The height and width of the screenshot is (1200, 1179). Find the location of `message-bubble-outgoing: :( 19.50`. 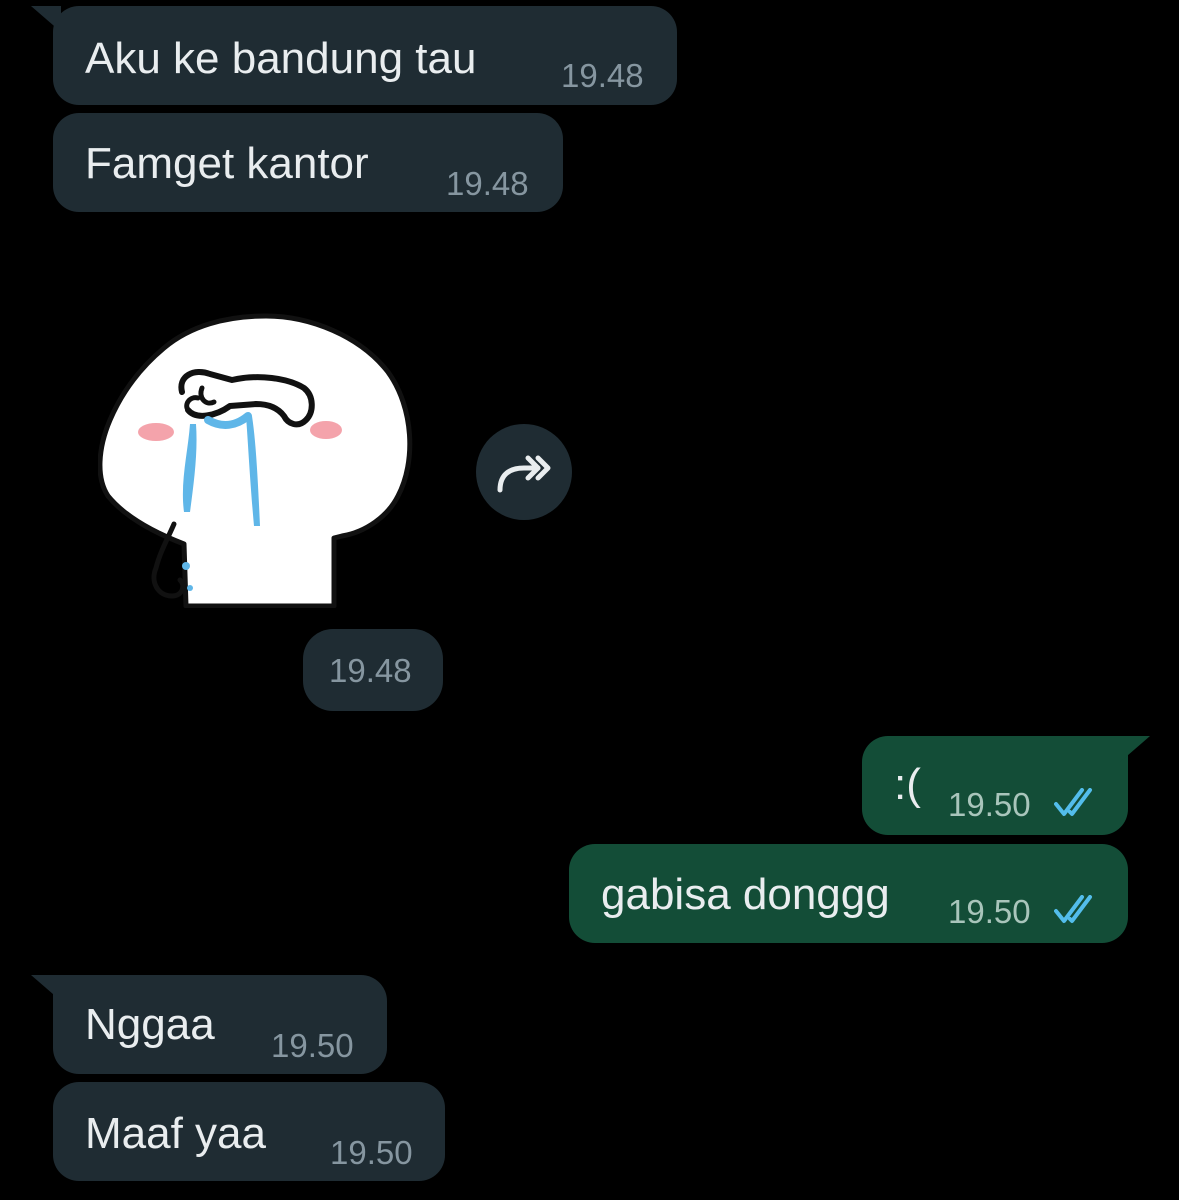

message-bubble-outgoing: :( 19.50 is located at coordinates (1006, 785).